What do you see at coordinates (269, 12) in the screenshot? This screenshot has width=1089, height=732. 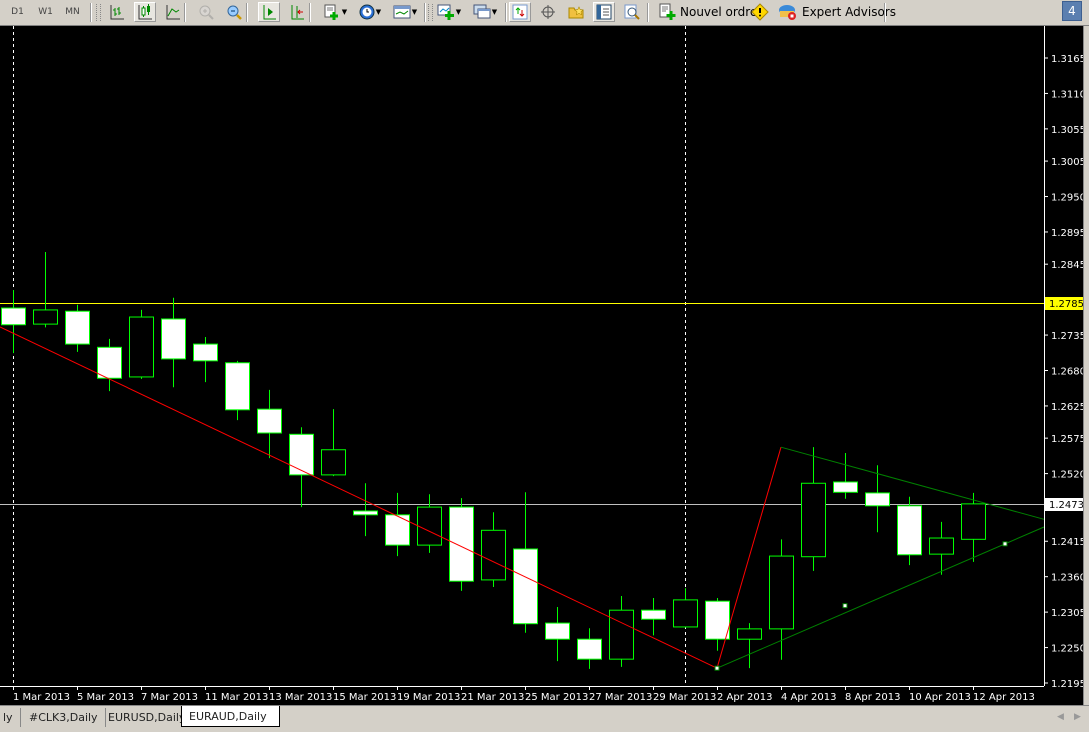 I see `auto-scroll-icon` at bounding box center [269, 12].